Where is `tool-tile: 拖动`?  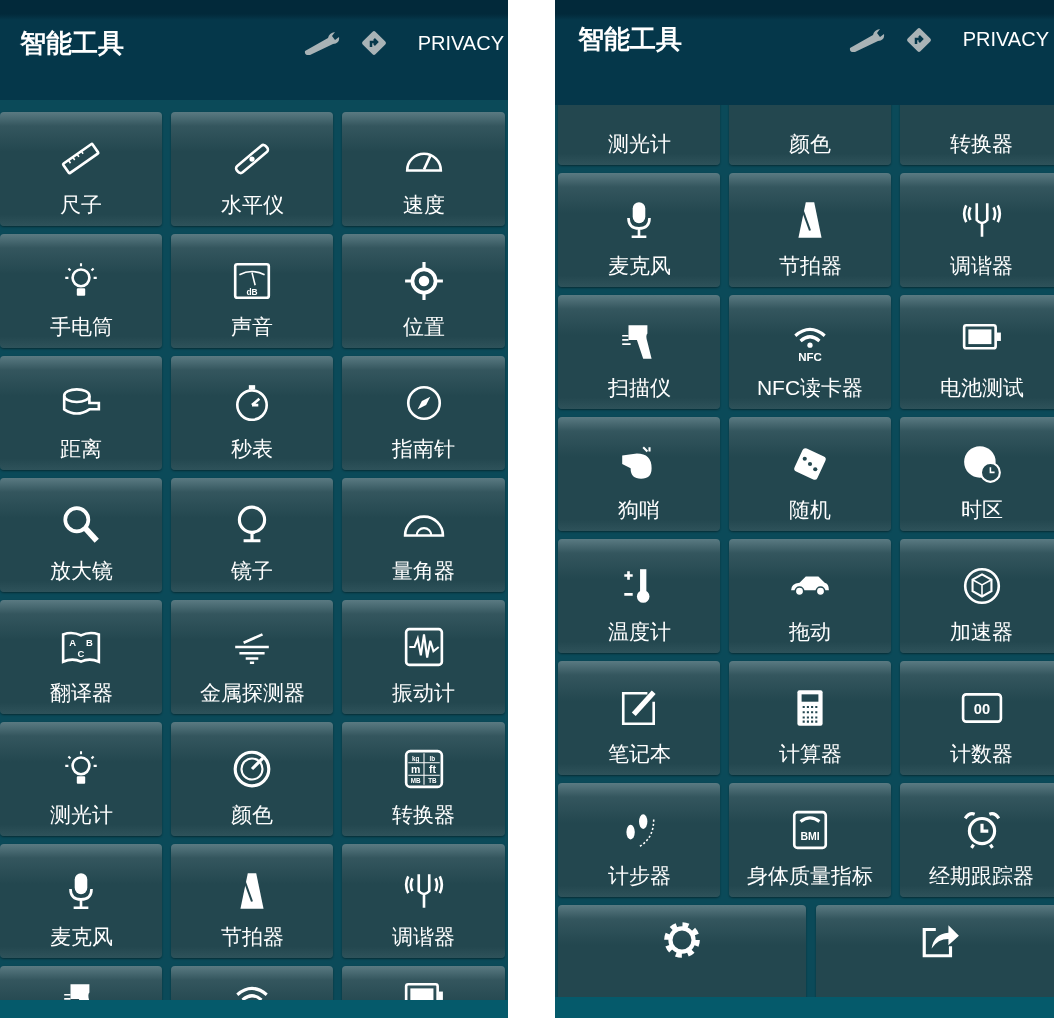
tool-tile: 拖动 is located at coordinates (810, 596).